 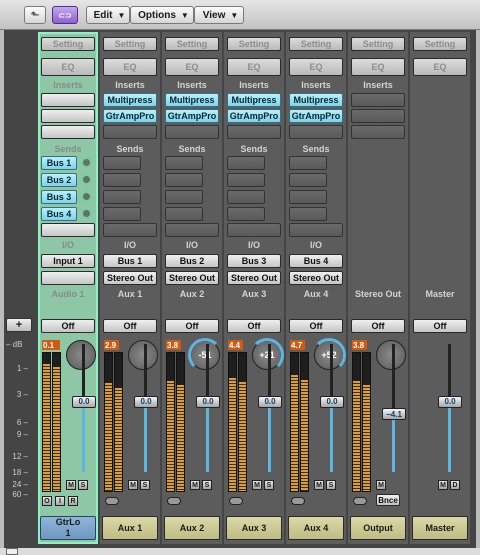 I want to click on send-slot: Bus 3, so click(x=59, y=197).